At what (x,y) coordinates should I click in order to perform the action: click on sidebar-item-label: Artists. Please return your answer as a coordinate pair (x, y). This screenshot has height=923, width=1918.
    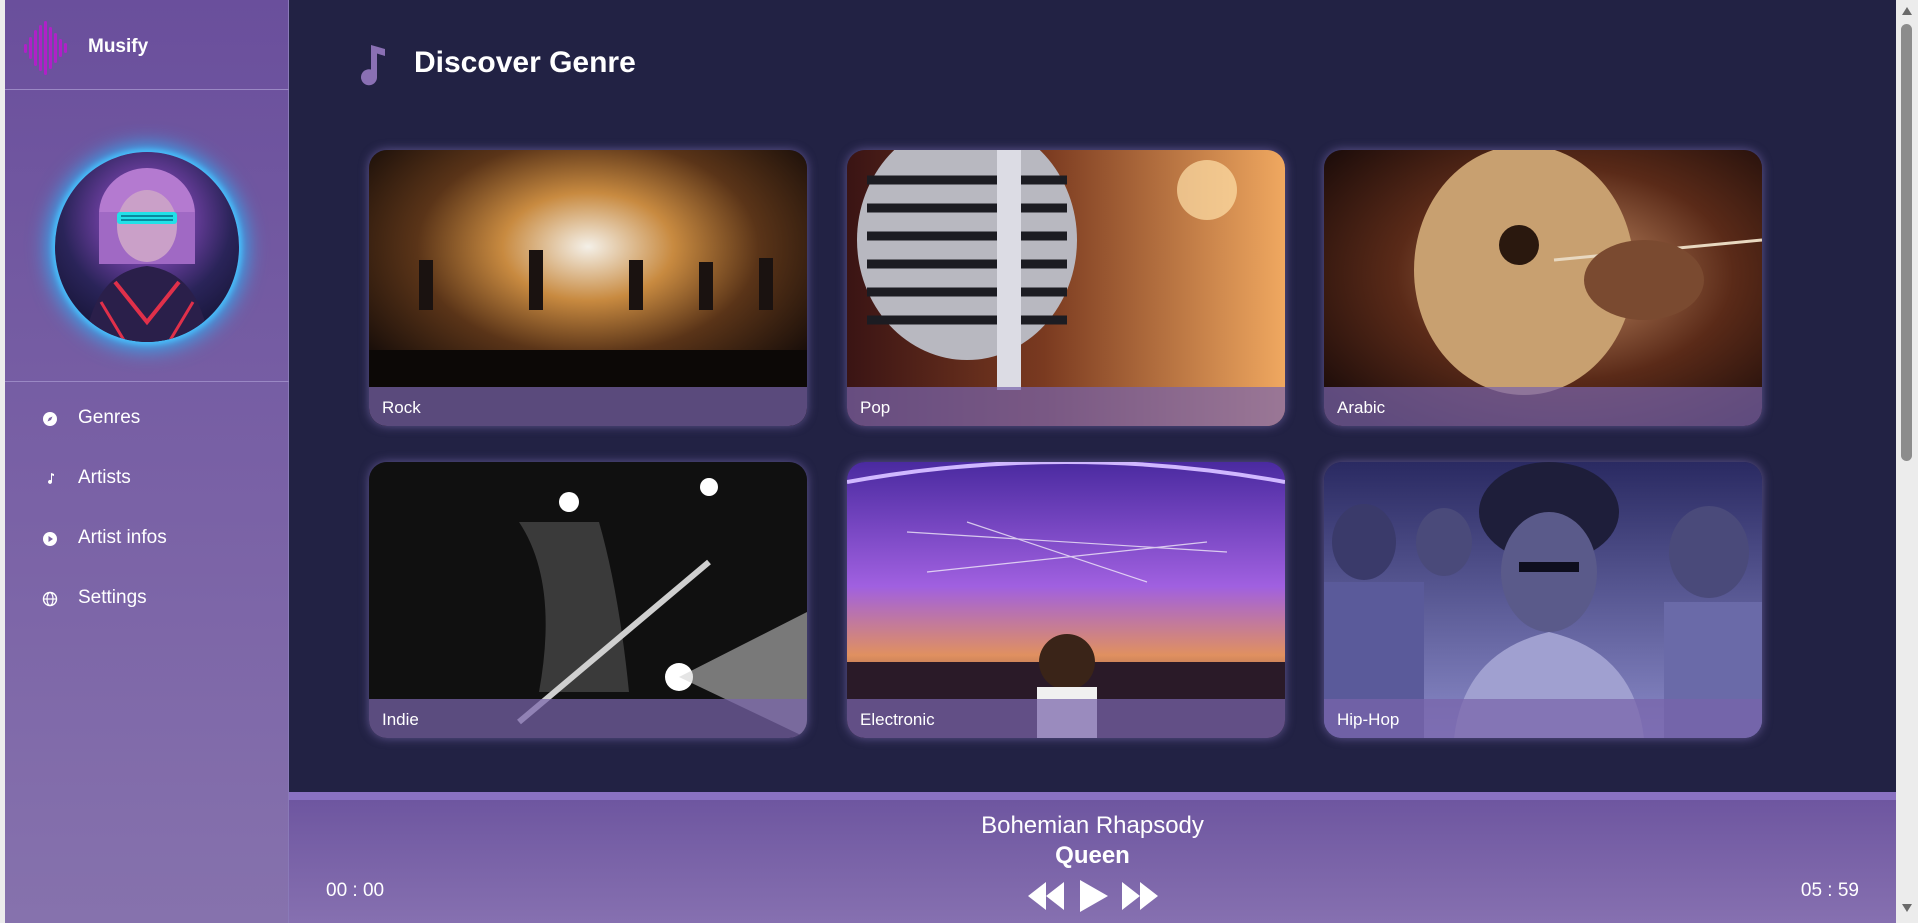
    Looking at the image, I should click on (104, 477).